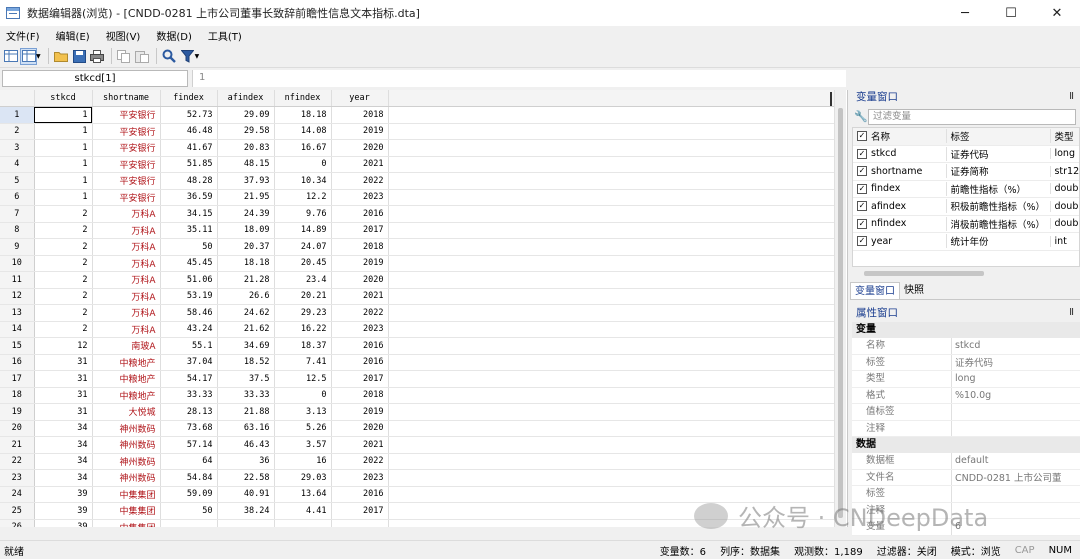 This screenshot has height=559, width=1080. What do you see at coordinates (189, 148) in the screenshot?
I see `cell-findex: 41.67` at bounding box center [189, 148].